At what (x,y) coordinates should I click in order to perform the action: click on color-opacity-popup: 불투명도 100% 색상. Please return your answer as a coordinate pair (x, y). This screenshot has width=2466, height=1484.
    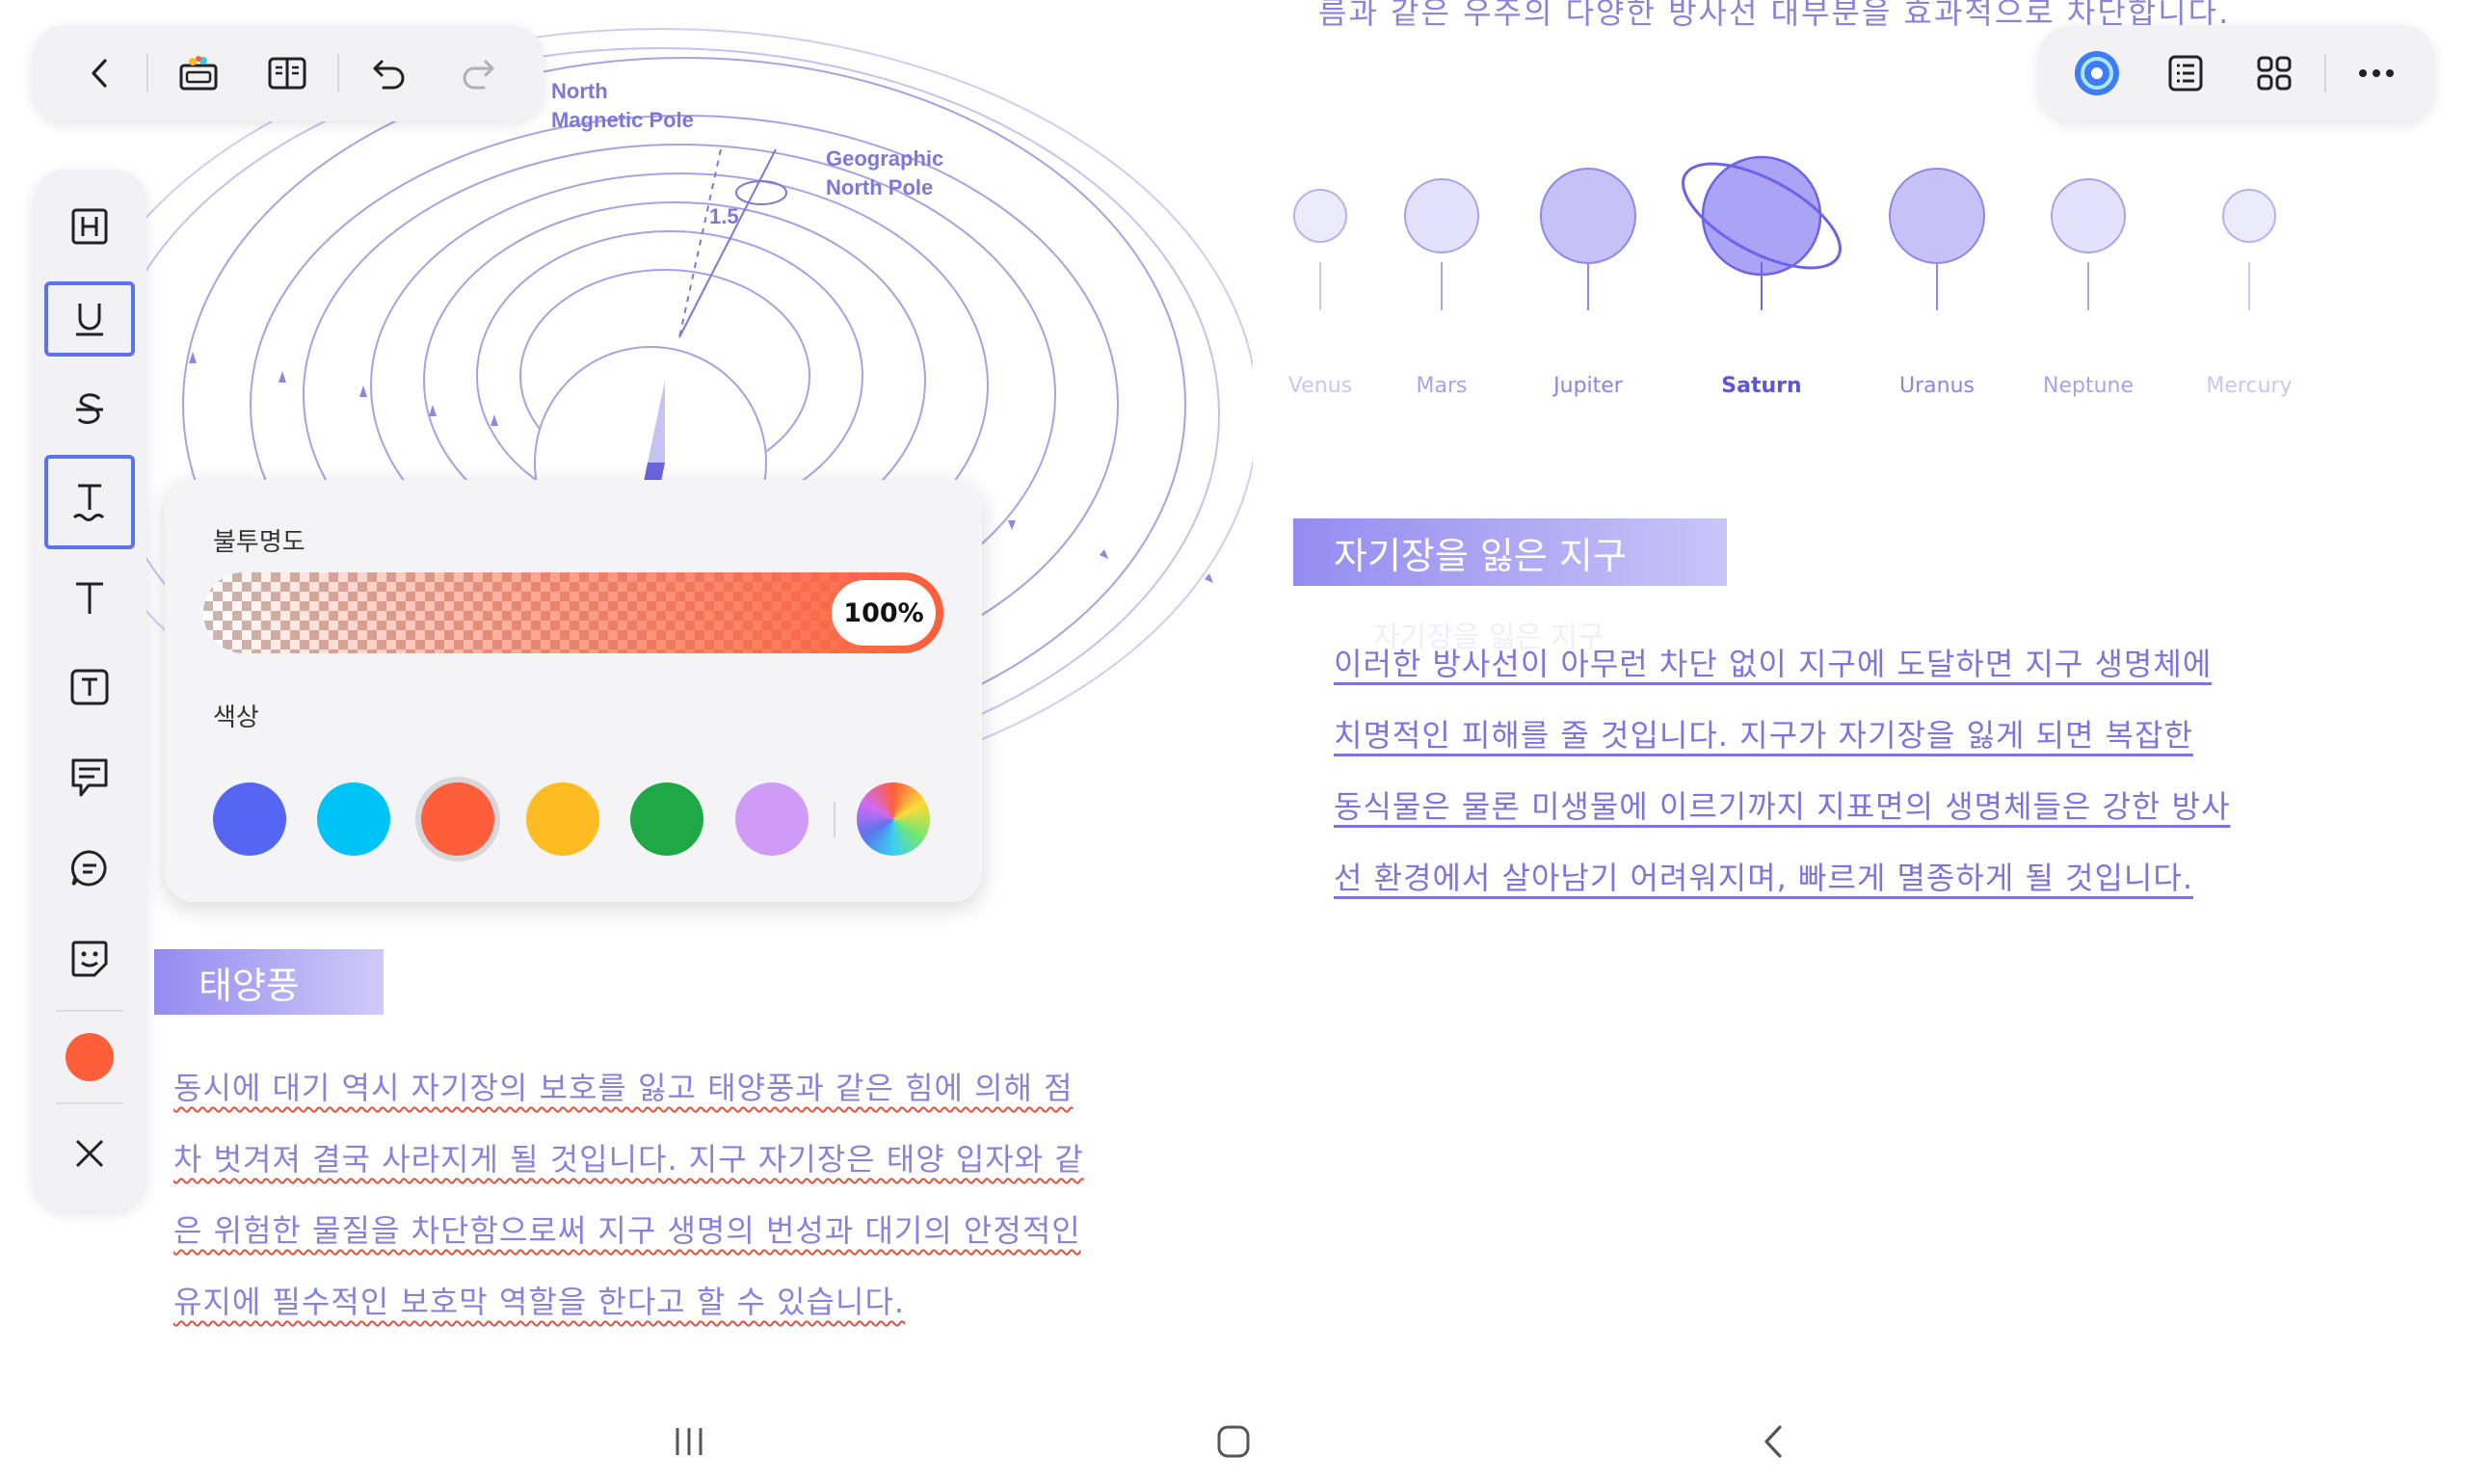
    Looking at the image, I should click on (573, 691).